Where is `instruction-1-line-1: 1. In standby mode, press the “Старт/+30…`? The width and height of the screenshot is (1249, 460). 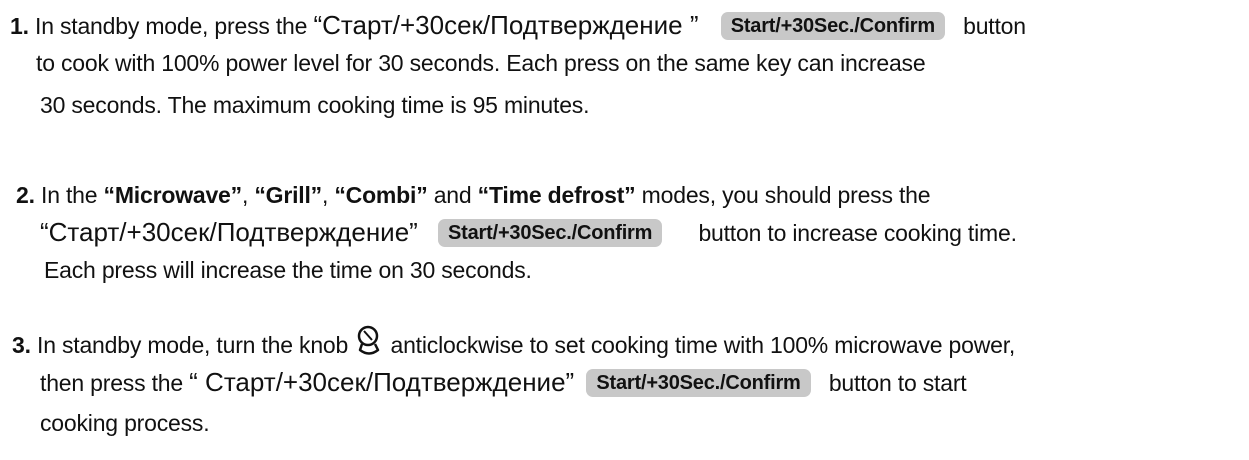
instruction-1-line-1: 1. In standby mode, press the “Старт/+30… is located at coordinates (518, 25).